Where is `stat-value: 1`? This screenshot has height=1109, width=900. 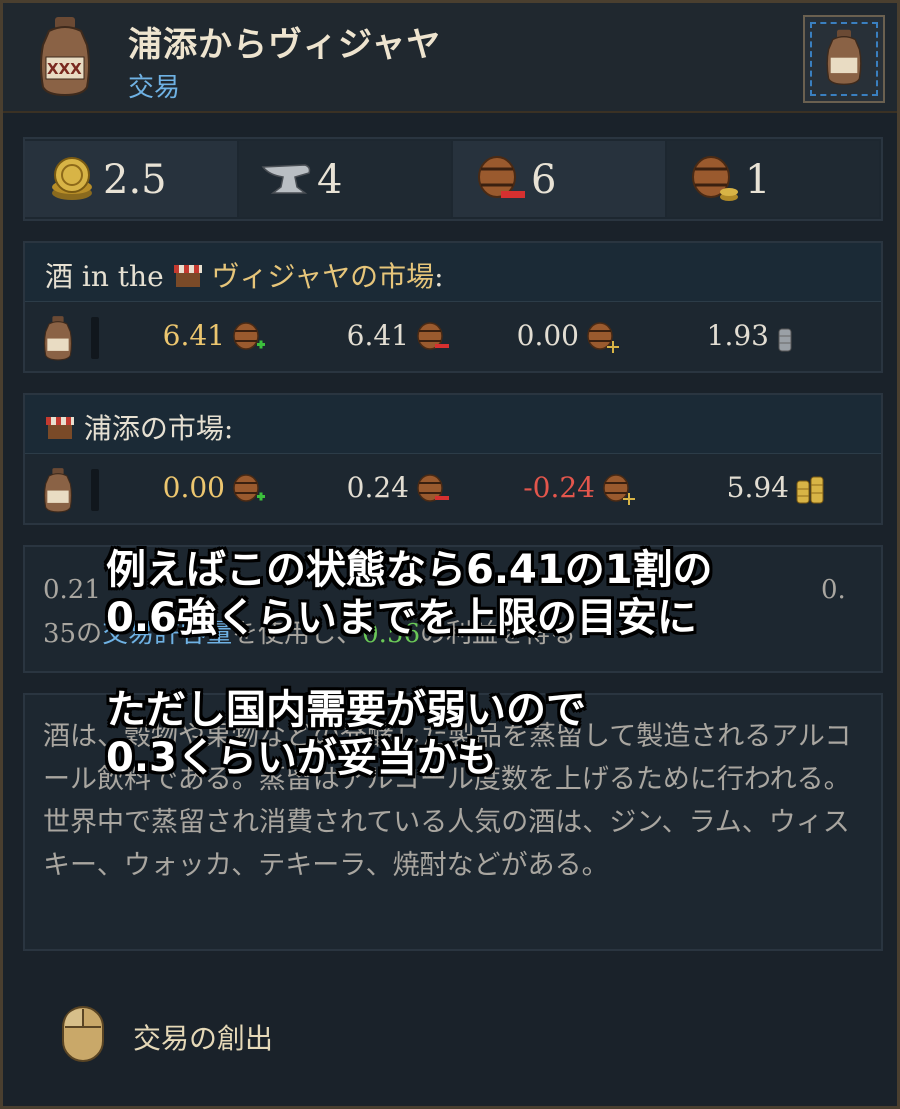
stat-value: 1 is located at coordinates (773, 179).